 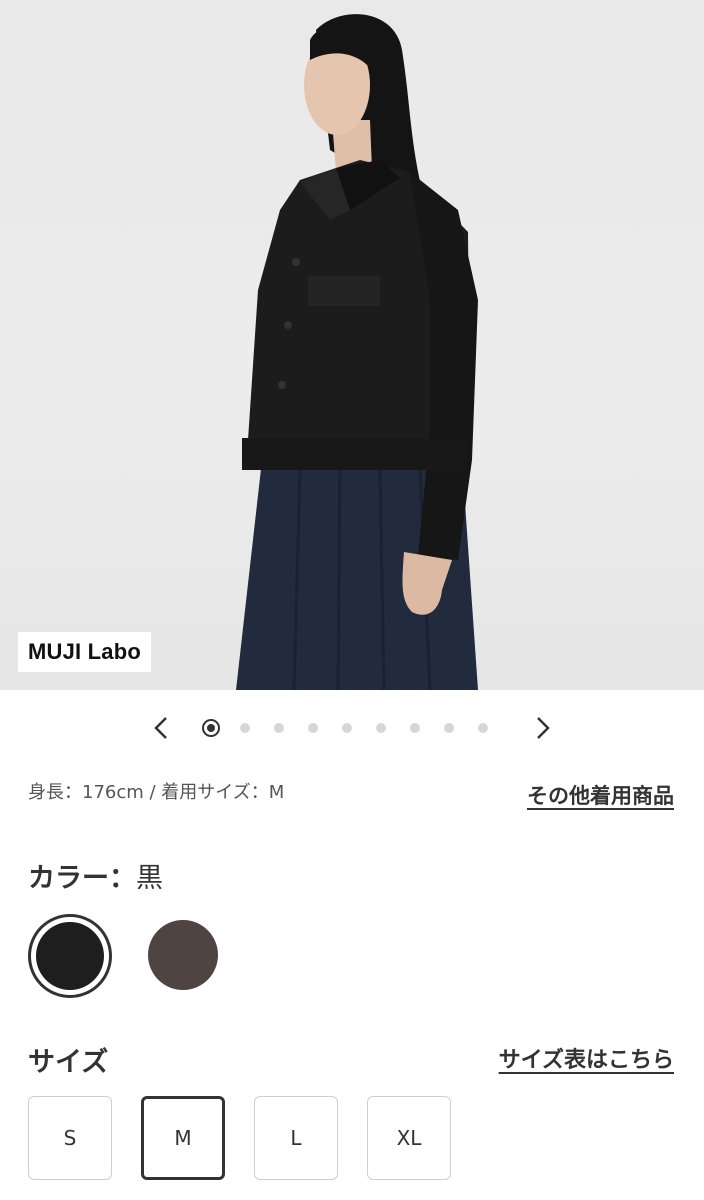 I want to click on color-swatch-brown, so click(x=183, y=955).